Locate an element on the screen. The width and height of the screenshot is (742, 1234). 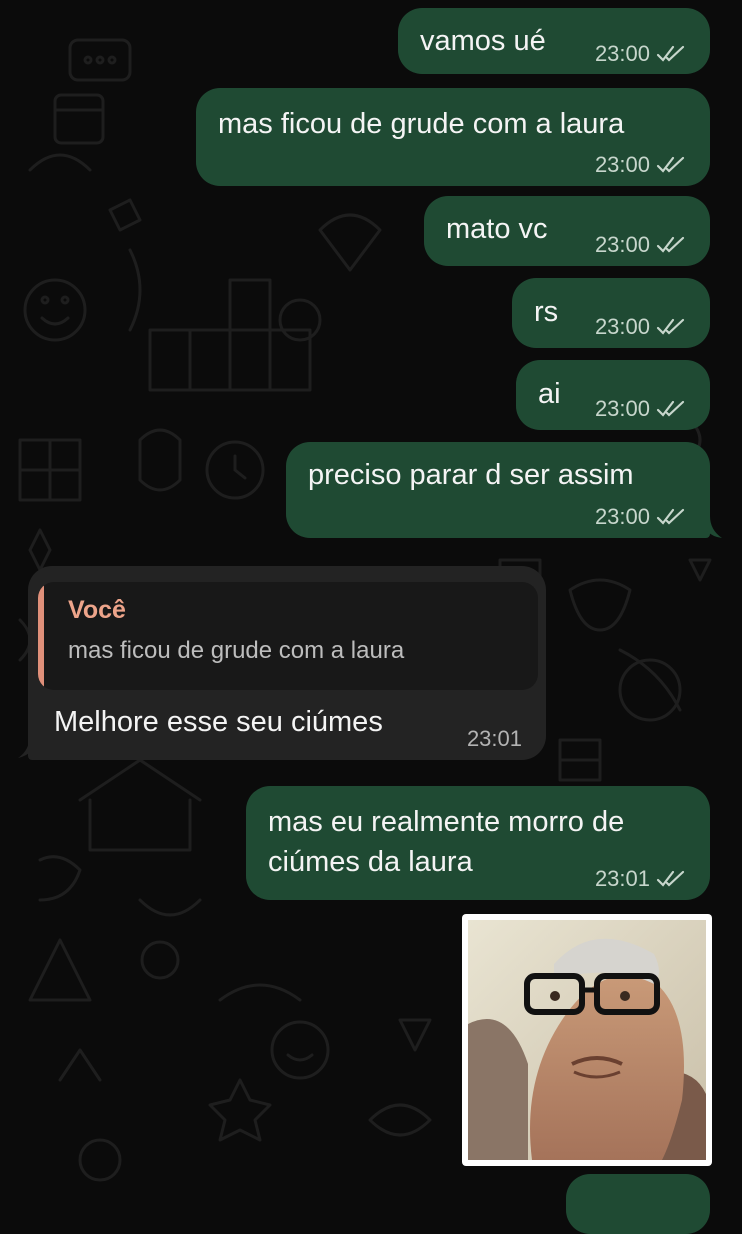
photo-man-with-glasses is located at coordinates (587, 1040).